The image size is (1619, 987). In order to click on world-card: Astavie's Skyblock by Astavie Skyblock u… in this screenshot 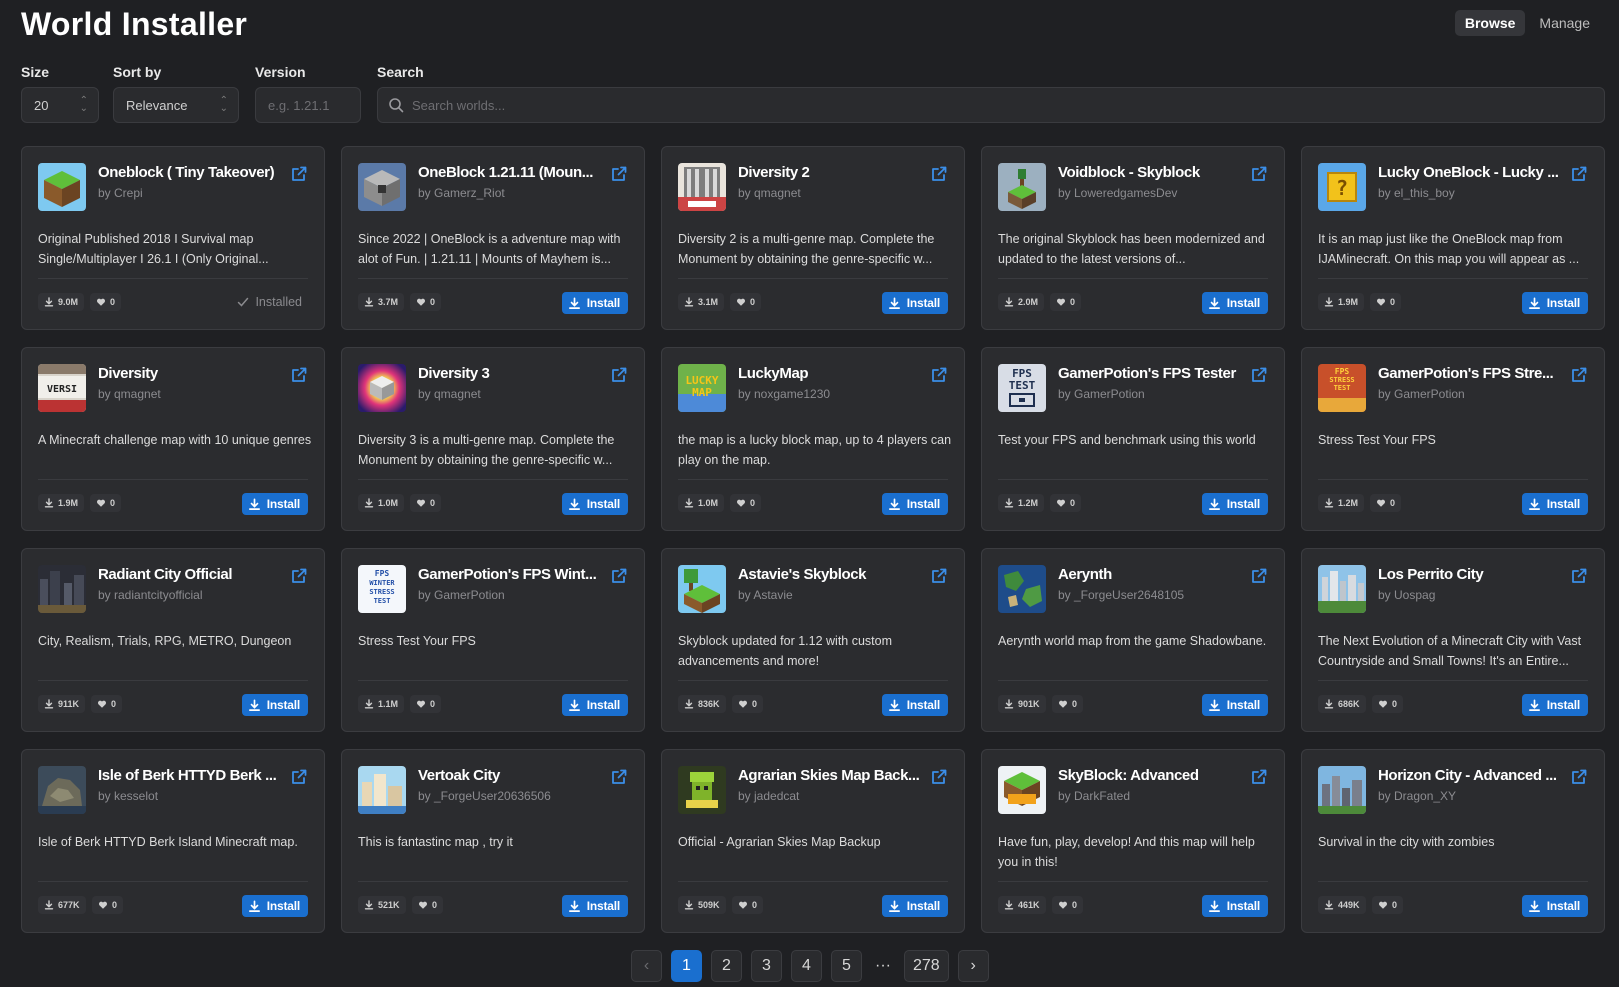, I will do `click(813, 640)`.